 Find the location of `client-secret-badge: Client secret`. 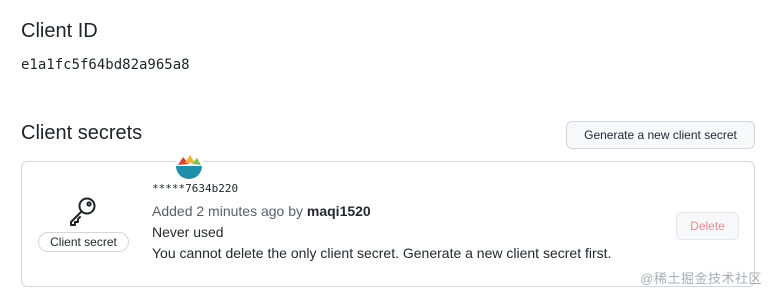

client-secret-badge: Client secret is located at coordinates (83, 242).